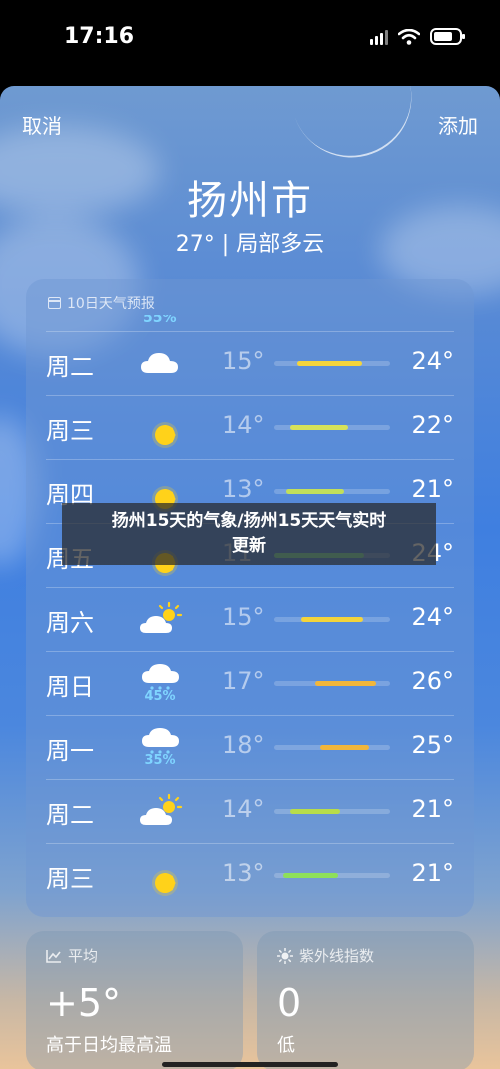 This screenshot has height=1069, width=500. I want to click on caption-line-2: 更新, so click(249, 546).